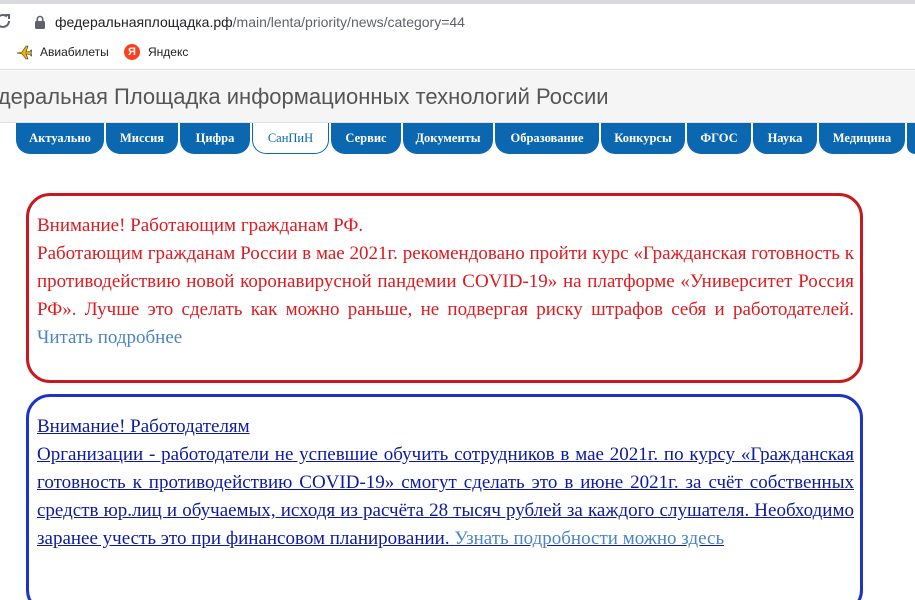 This screenshot has width=915, height=600. I want to click on read-more-link: Читать подробнее, so click(109, 337).